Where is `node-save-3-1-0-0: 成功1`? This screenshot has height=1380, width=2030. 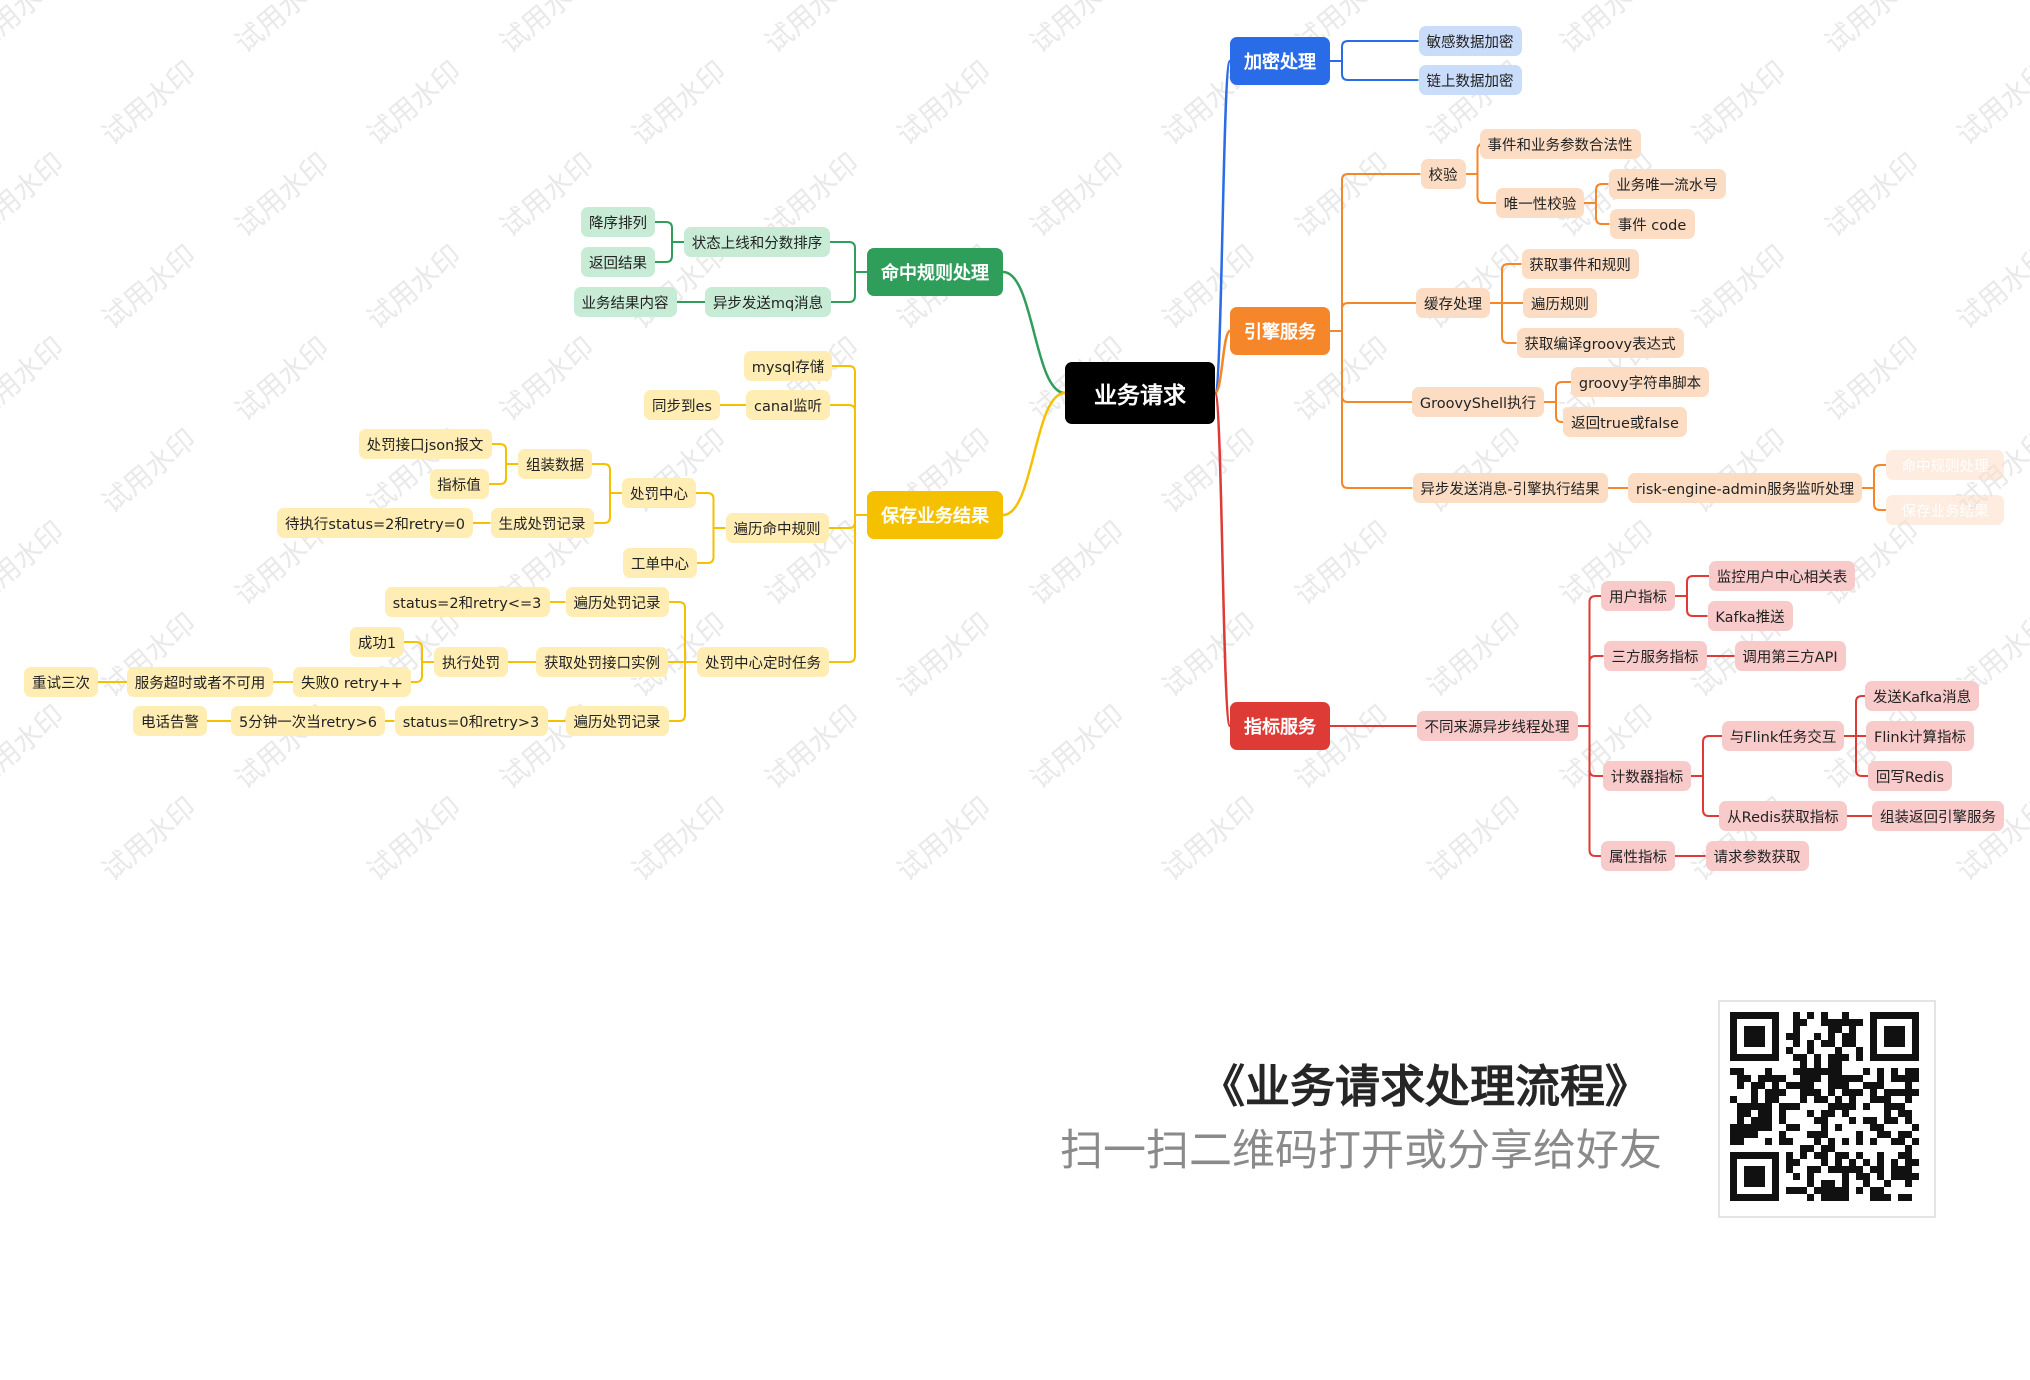
node-save-3-1-0-0: 成功1 is located at coordinates (377, 642).